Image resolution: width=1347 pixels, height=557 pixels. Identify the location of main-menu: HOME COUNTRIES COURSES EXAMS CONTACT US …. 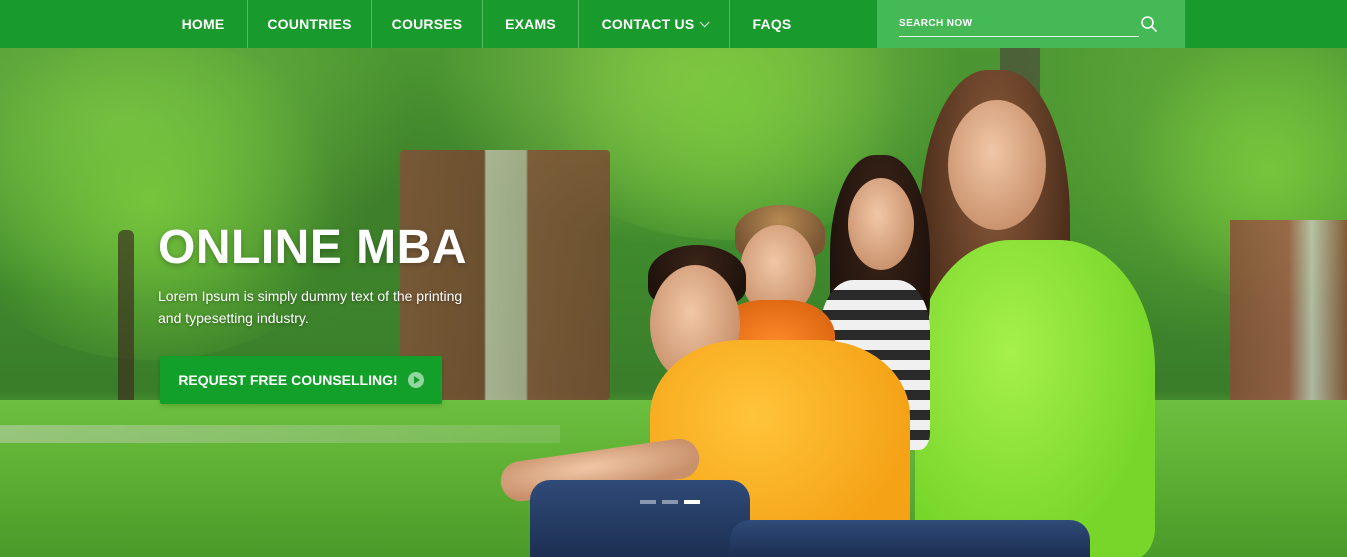
(486, 24).